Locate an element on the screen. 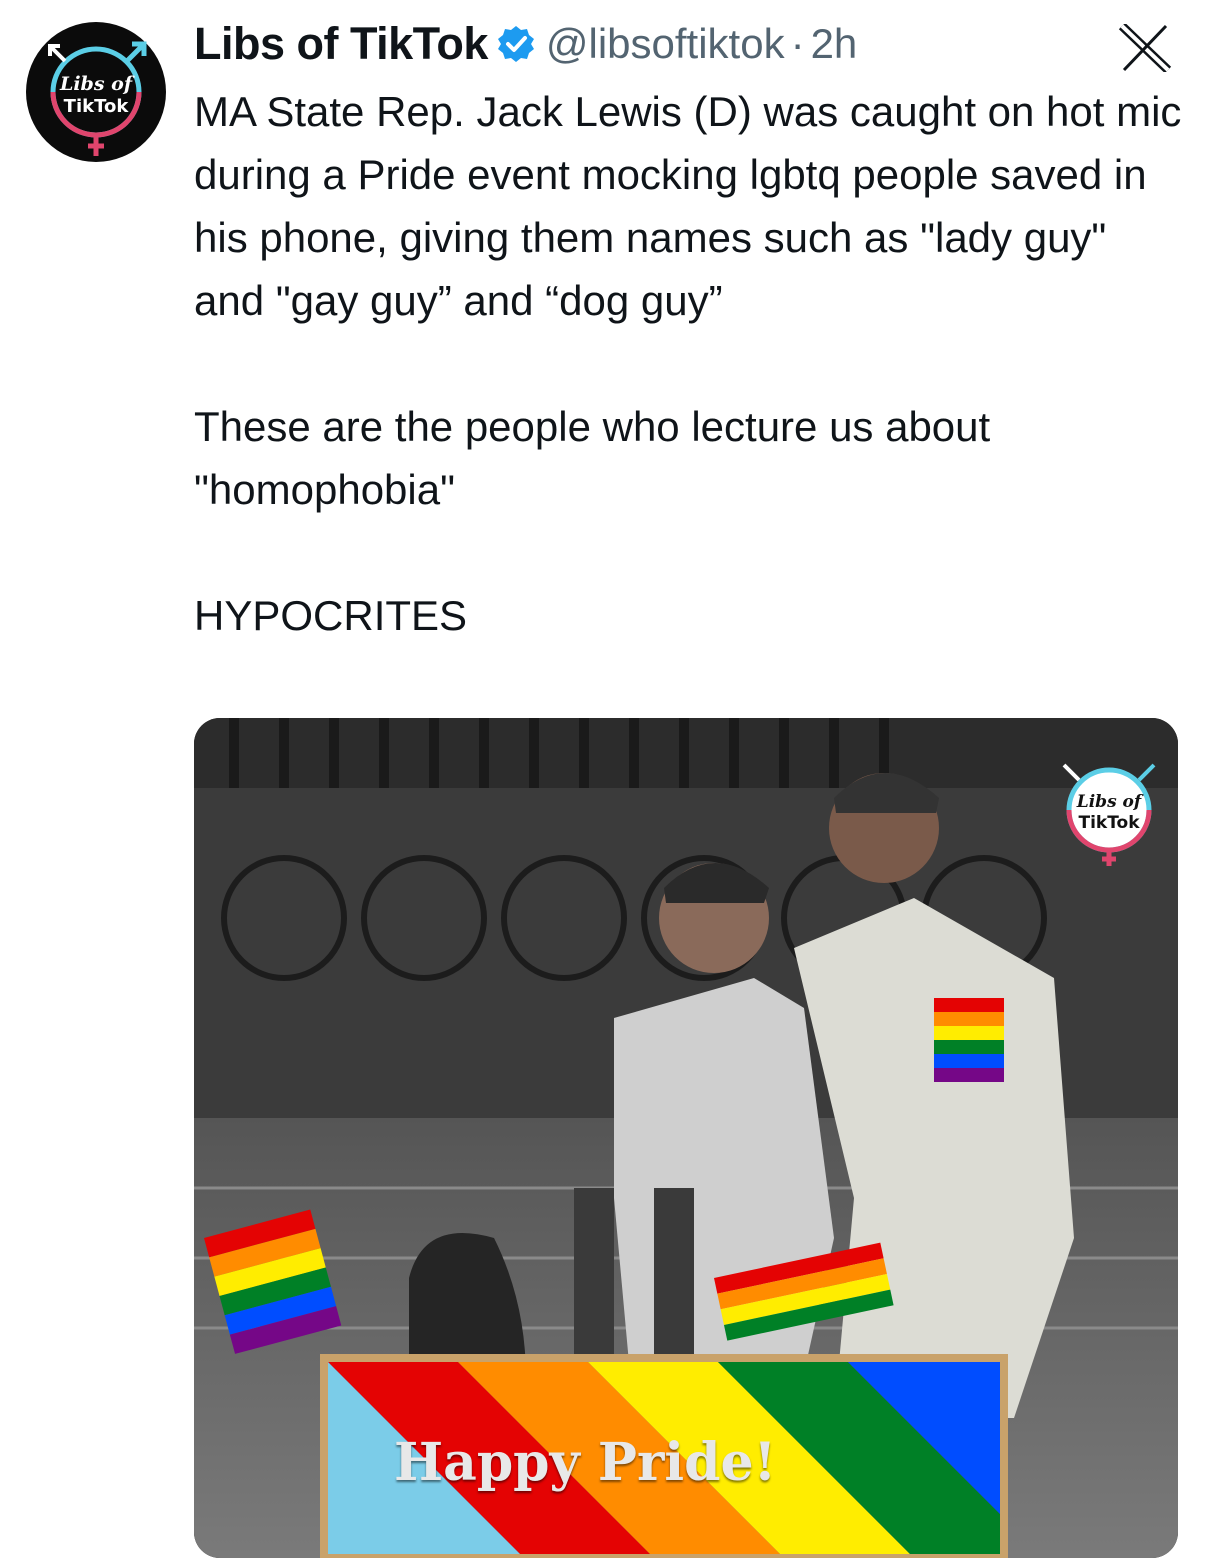 This screenshot has height=1558, width=1206. author-name: Libs of TikTok is located at coordinates (341, 44).